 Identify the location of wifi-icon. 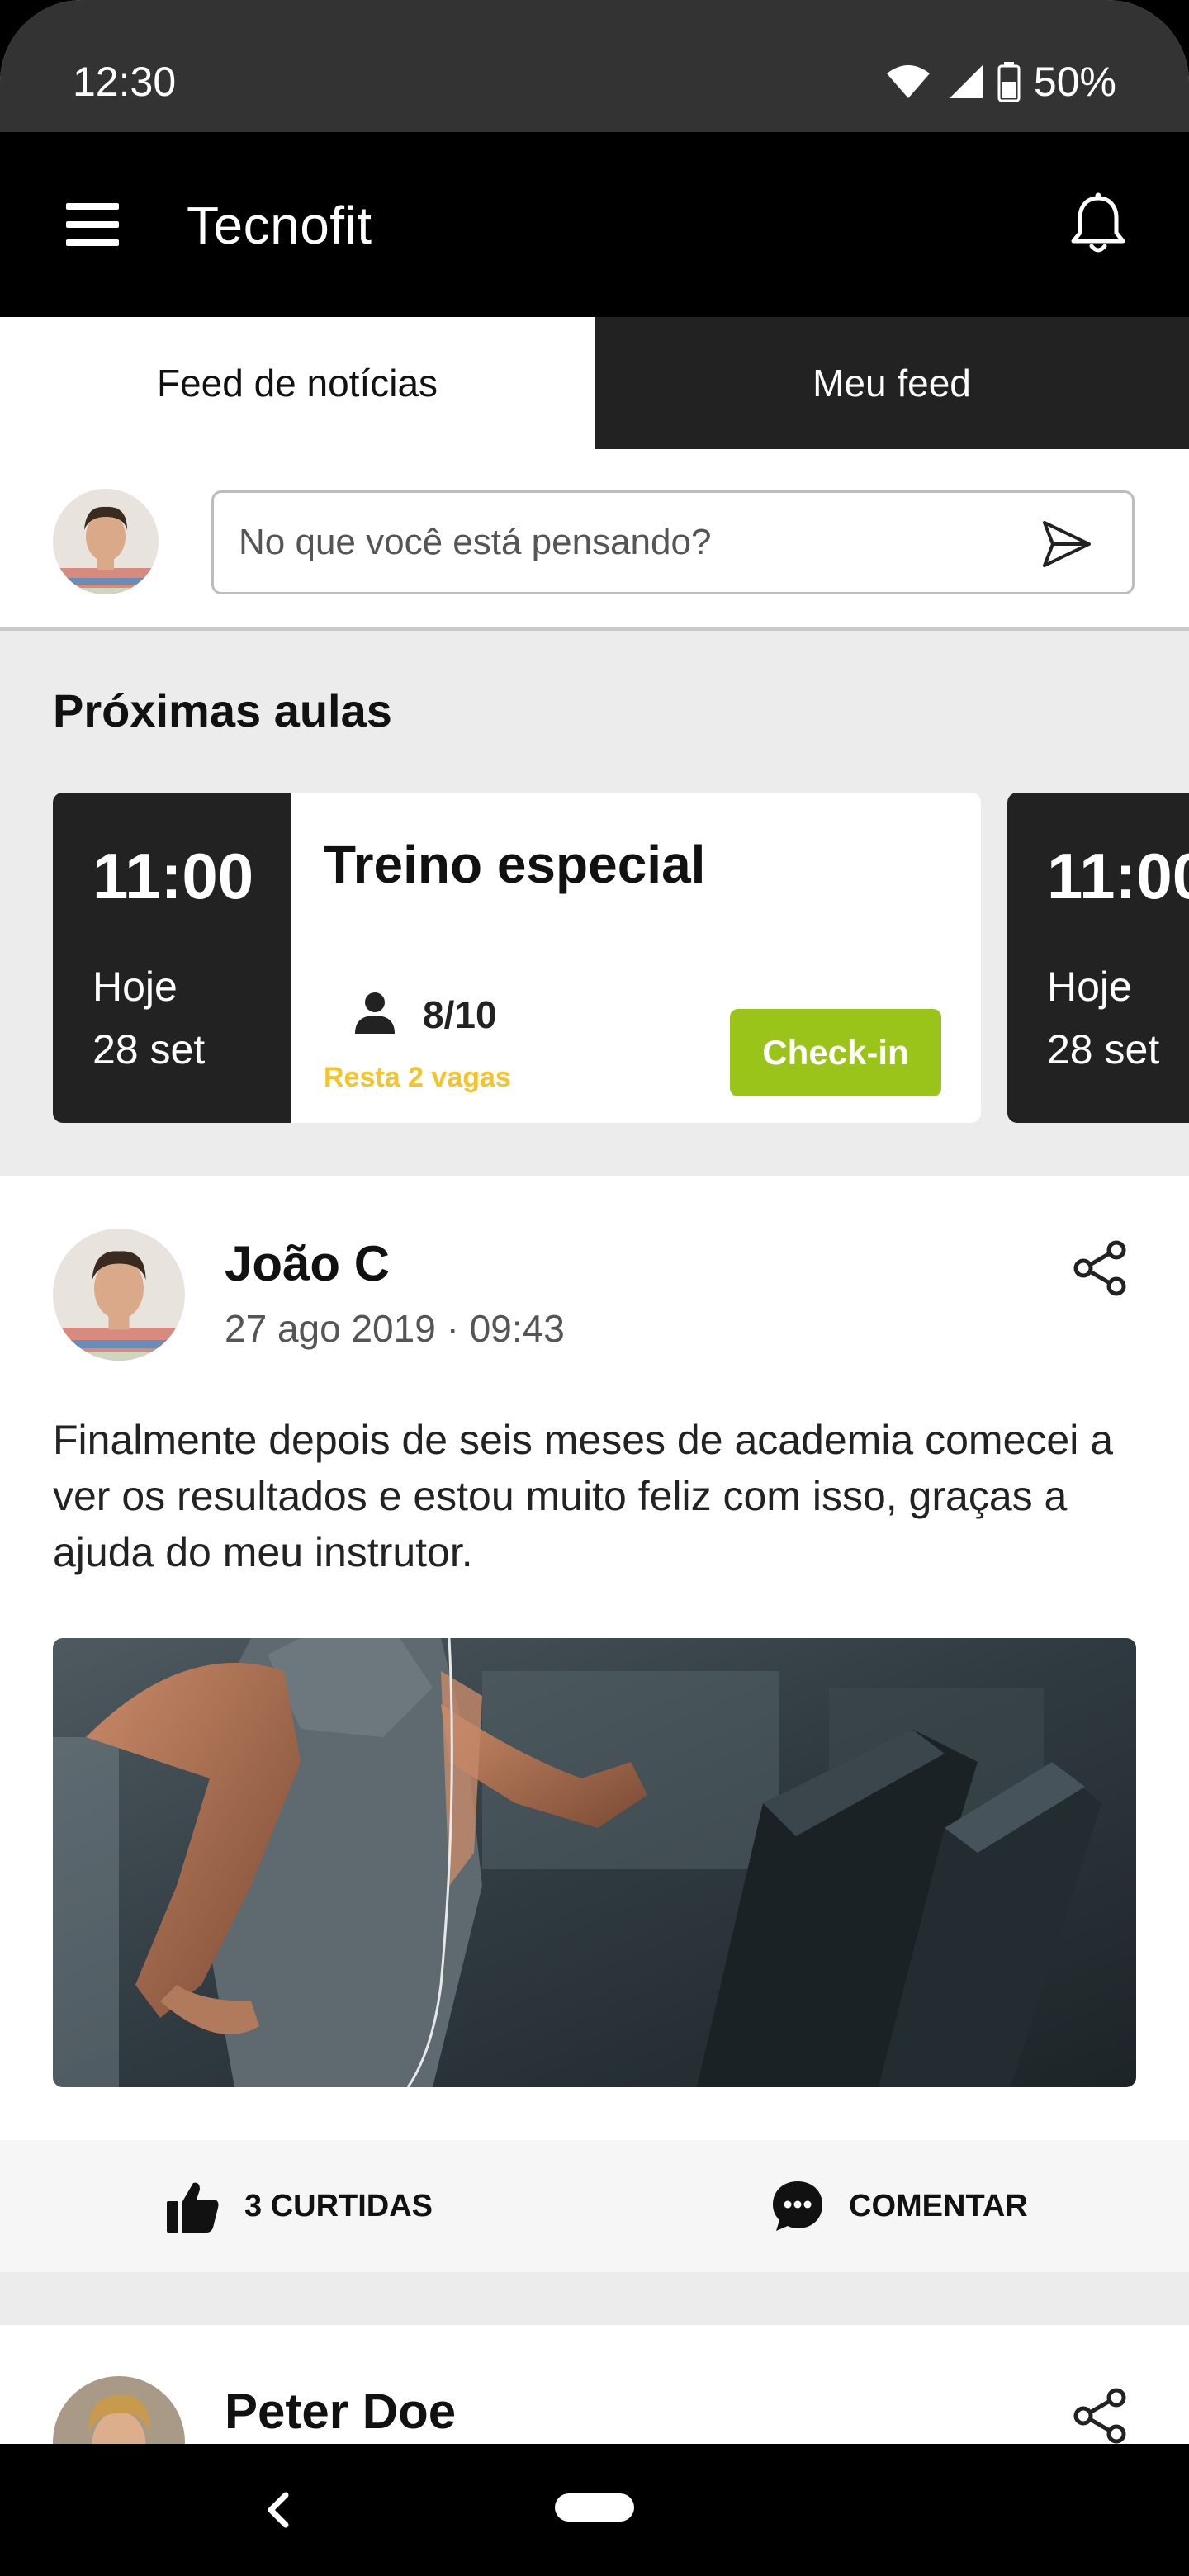
(908, 81).